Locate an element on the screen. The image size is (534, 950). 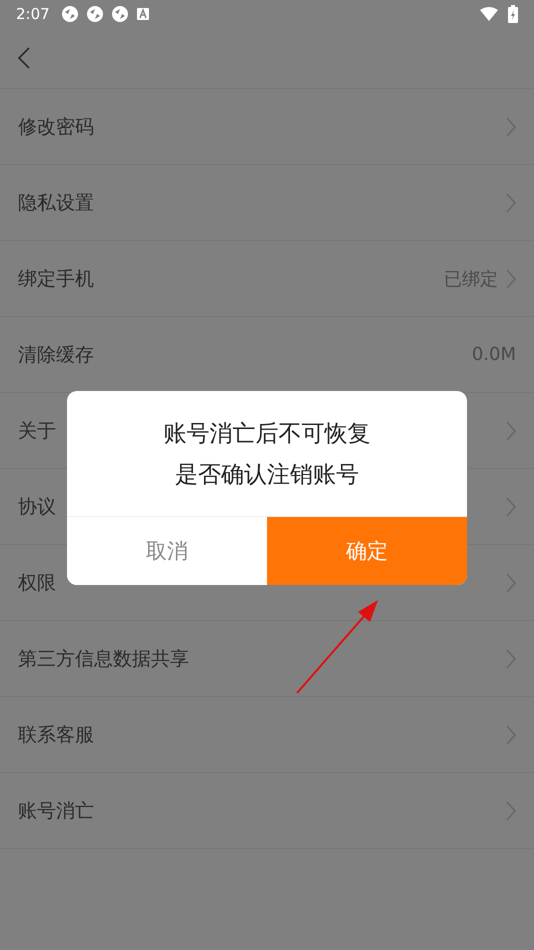
settings-row: 账号消亡 is located at coordinates (267, 811).